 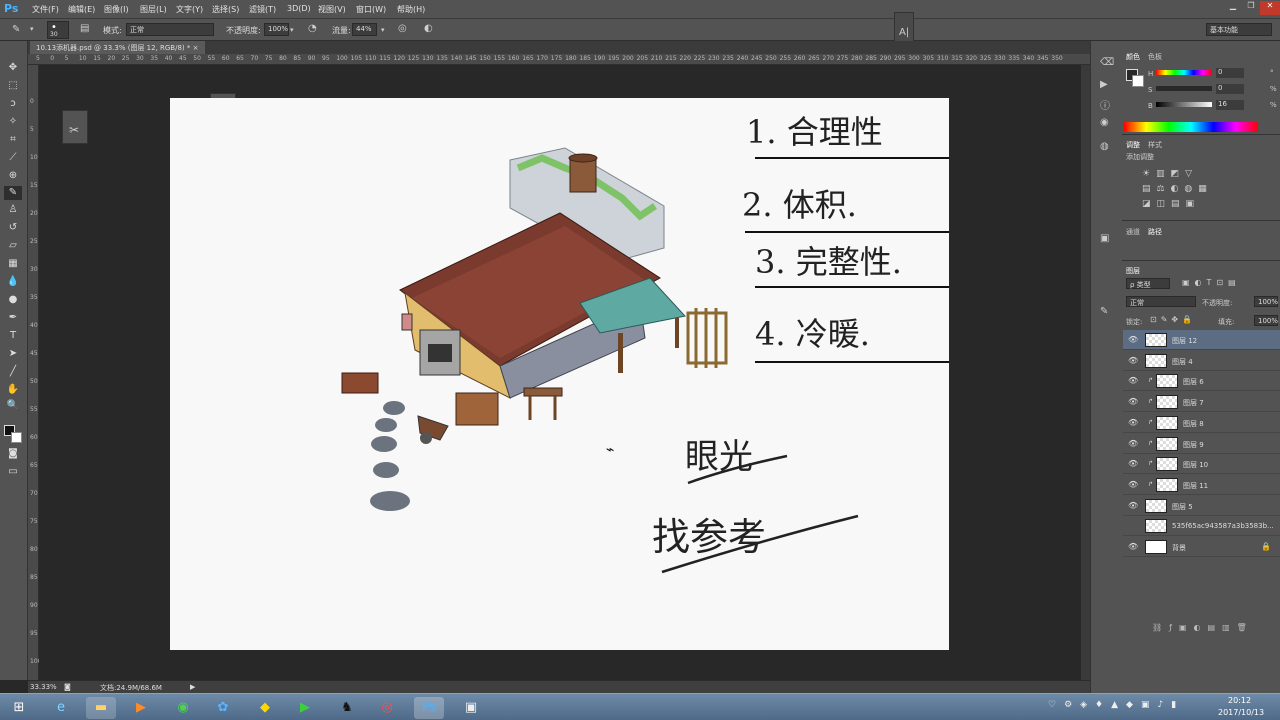 I want to click on layer-row: 👁 背景 🔒, so click(x=1201, y=547).